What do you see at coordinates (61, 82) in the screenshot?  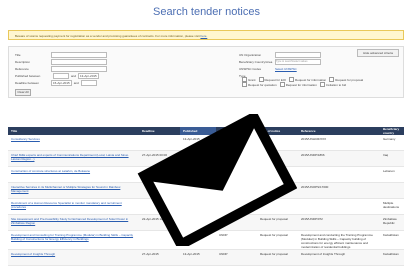 I see `deadline-from-input: 15-Apr-2015` at bounding box center [61, 82].